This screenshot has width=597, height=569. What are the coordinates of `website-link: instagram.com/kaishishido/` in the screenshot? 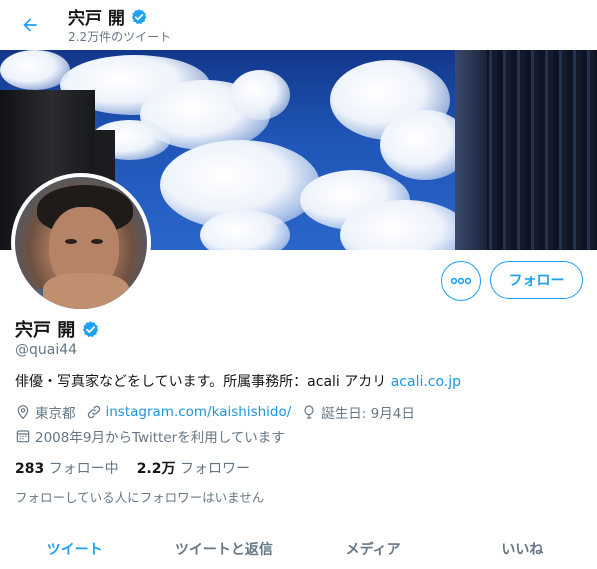 It's located at (199, 412).